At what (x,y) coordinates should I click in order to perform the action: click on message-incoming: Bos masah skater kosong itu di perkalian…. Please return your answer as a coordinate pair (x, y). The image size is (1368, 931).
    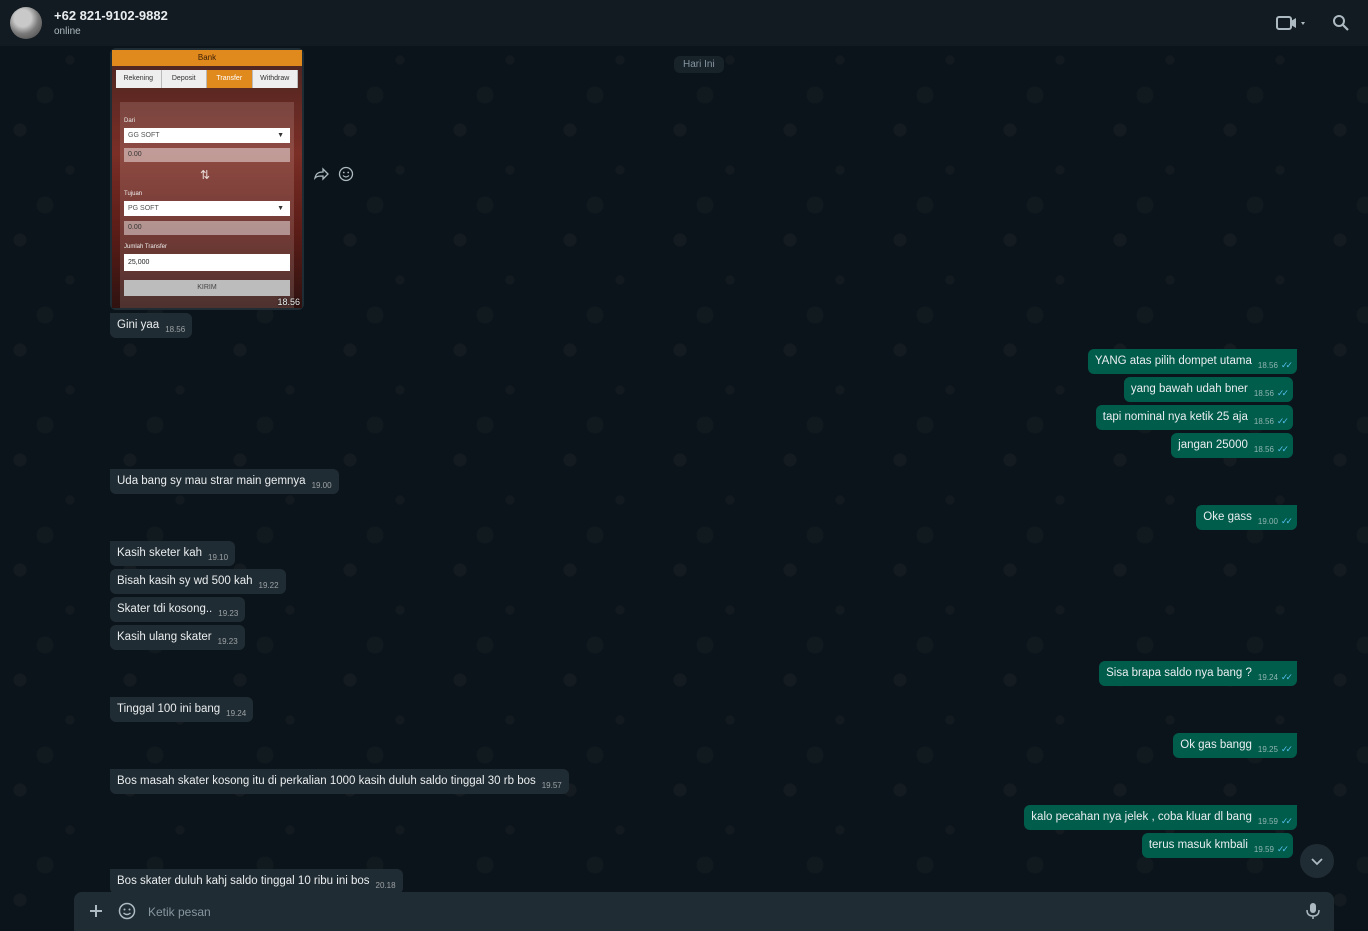
    Looking at the image, I should click on (339, 781).